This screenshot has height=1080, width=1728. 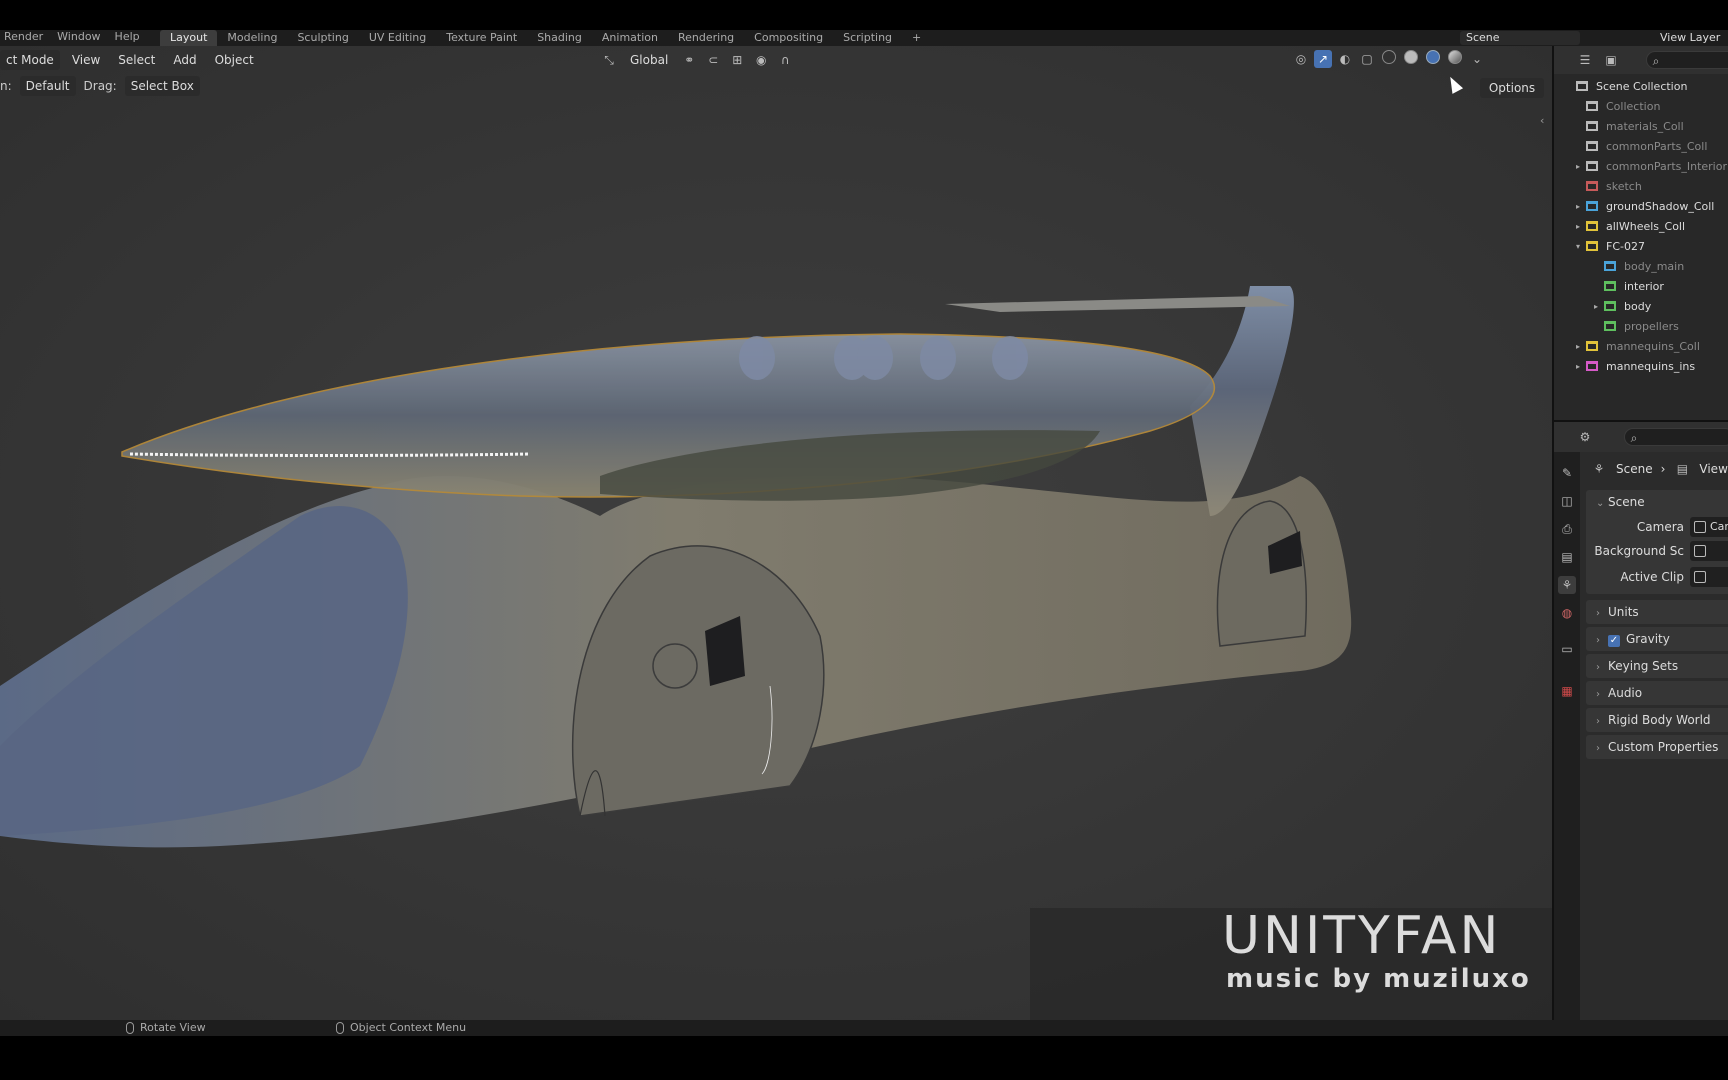 What do you see at coordinates (785, 60) in the screenshot?
I see `falloff-icon: ∩` at bounding box center [785, 60].